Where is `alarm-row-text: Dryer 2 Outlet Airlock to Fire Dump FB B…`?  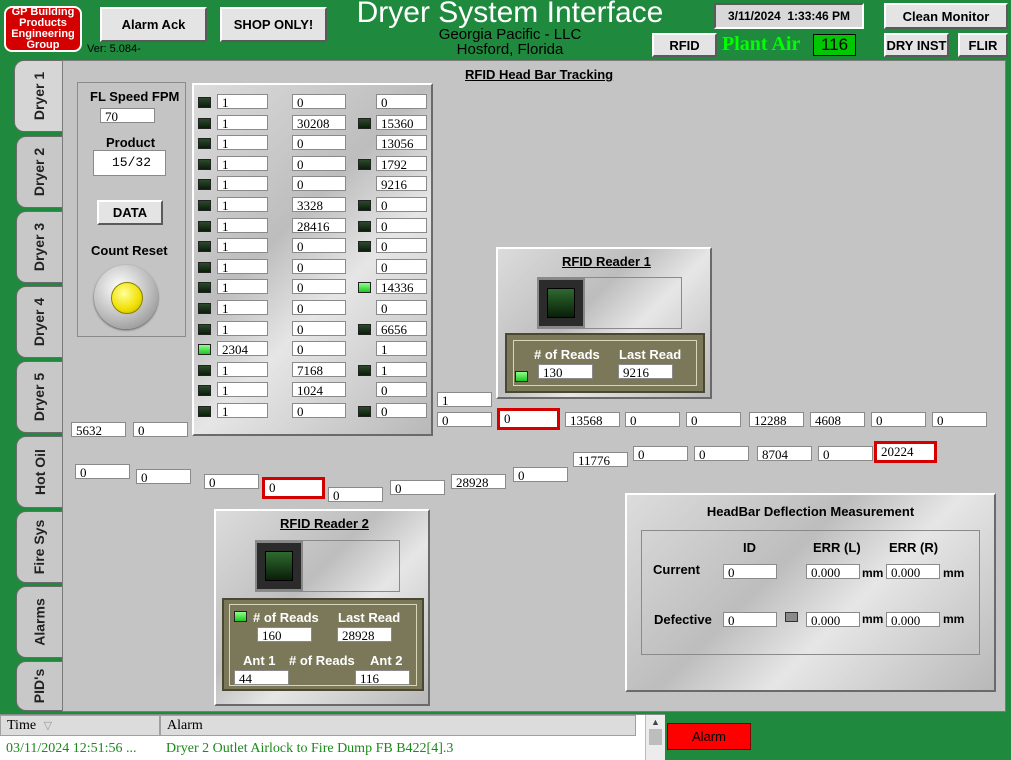
alarm-row-text: Dryer 2 Outlet Airlock to Fire Dump FB B… is located at coordinates (309, 749).